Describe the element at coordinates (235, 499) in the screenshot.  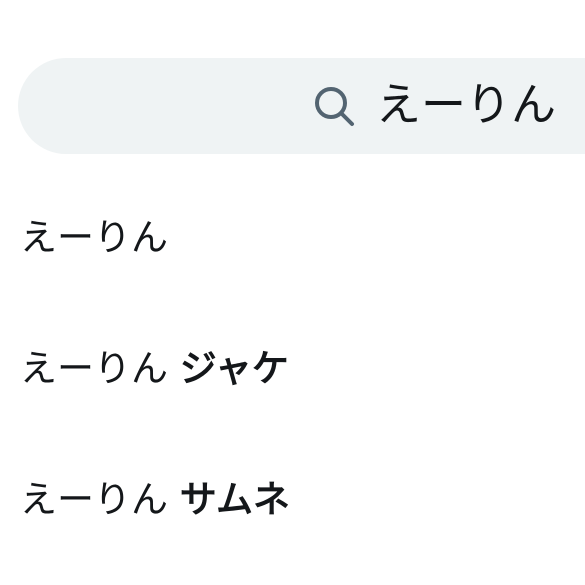
I see `suggestion-completion: サムネ` at that location.